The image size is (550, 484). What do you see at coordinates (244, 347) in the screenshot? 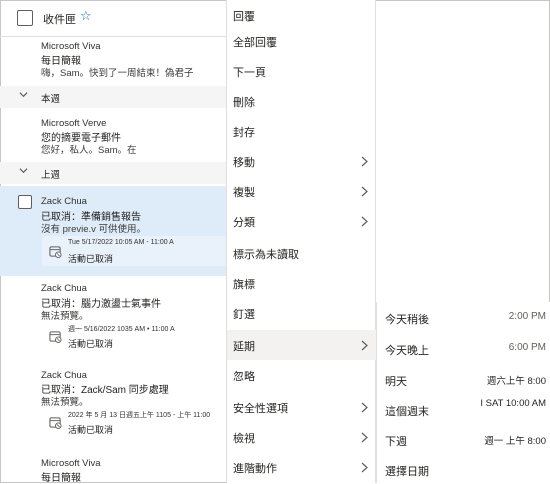
I see `menu-item-label: 延期` at bounding box center [244, 347].